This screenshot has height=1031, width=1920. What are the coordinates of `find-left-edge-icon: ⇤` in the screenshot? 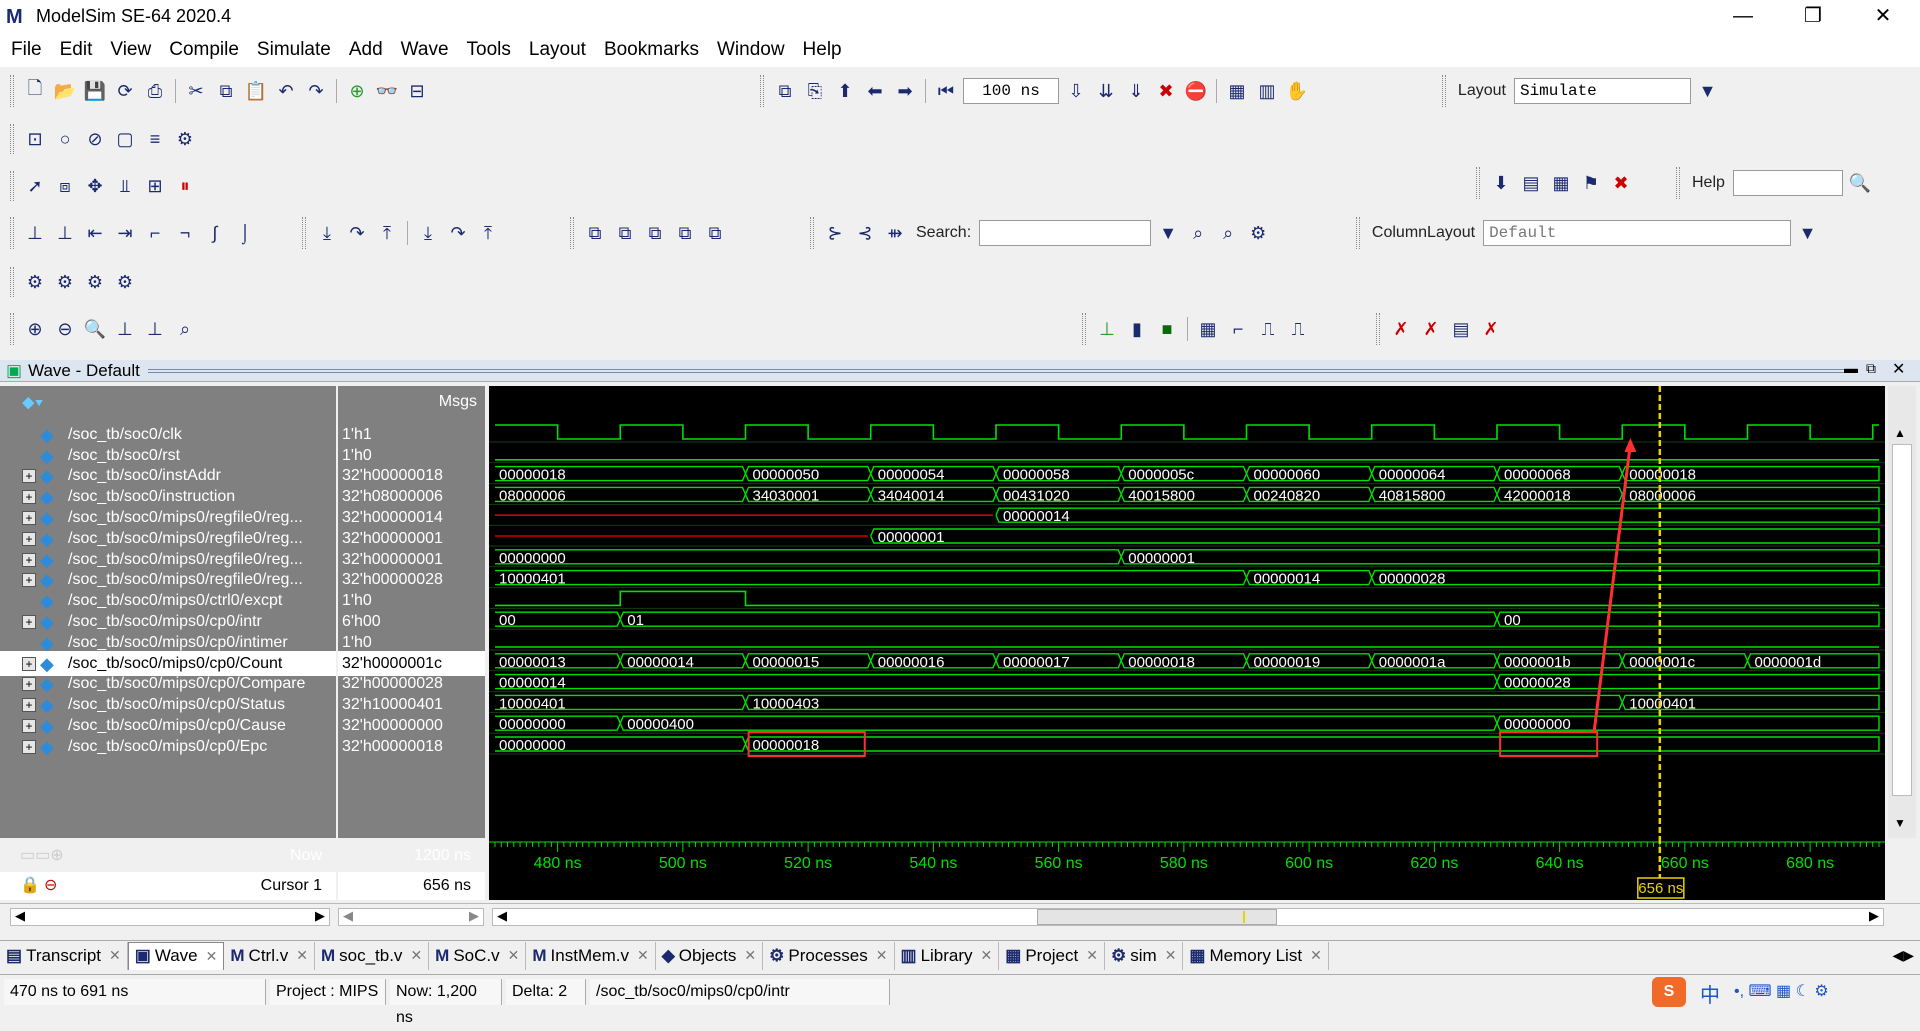 It's located at (95, 233).